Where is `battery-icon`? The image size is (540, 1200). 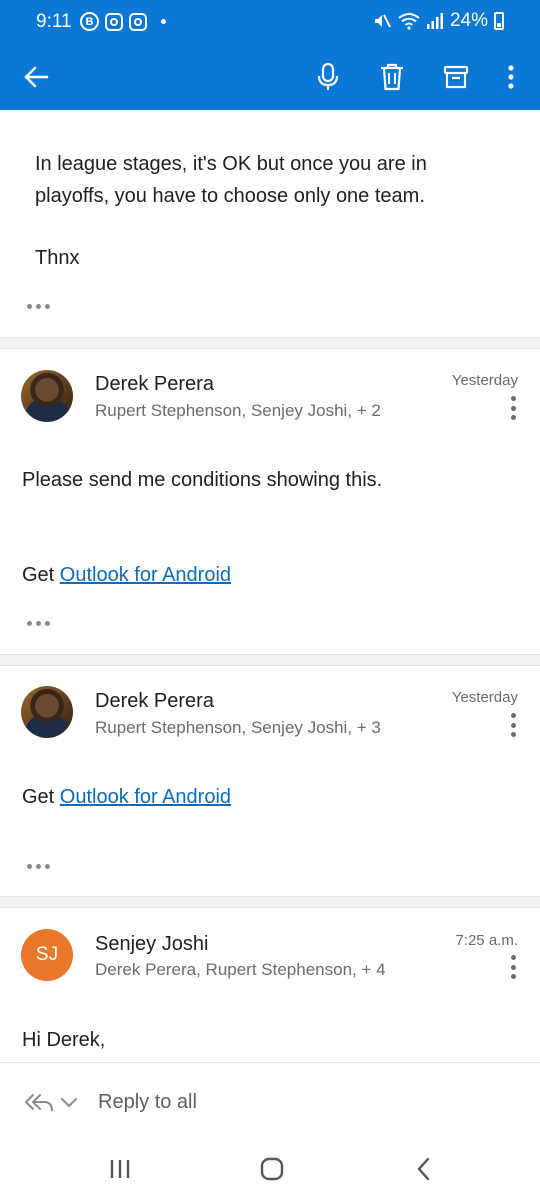
battery-icon is located at coordinates (499, 21).